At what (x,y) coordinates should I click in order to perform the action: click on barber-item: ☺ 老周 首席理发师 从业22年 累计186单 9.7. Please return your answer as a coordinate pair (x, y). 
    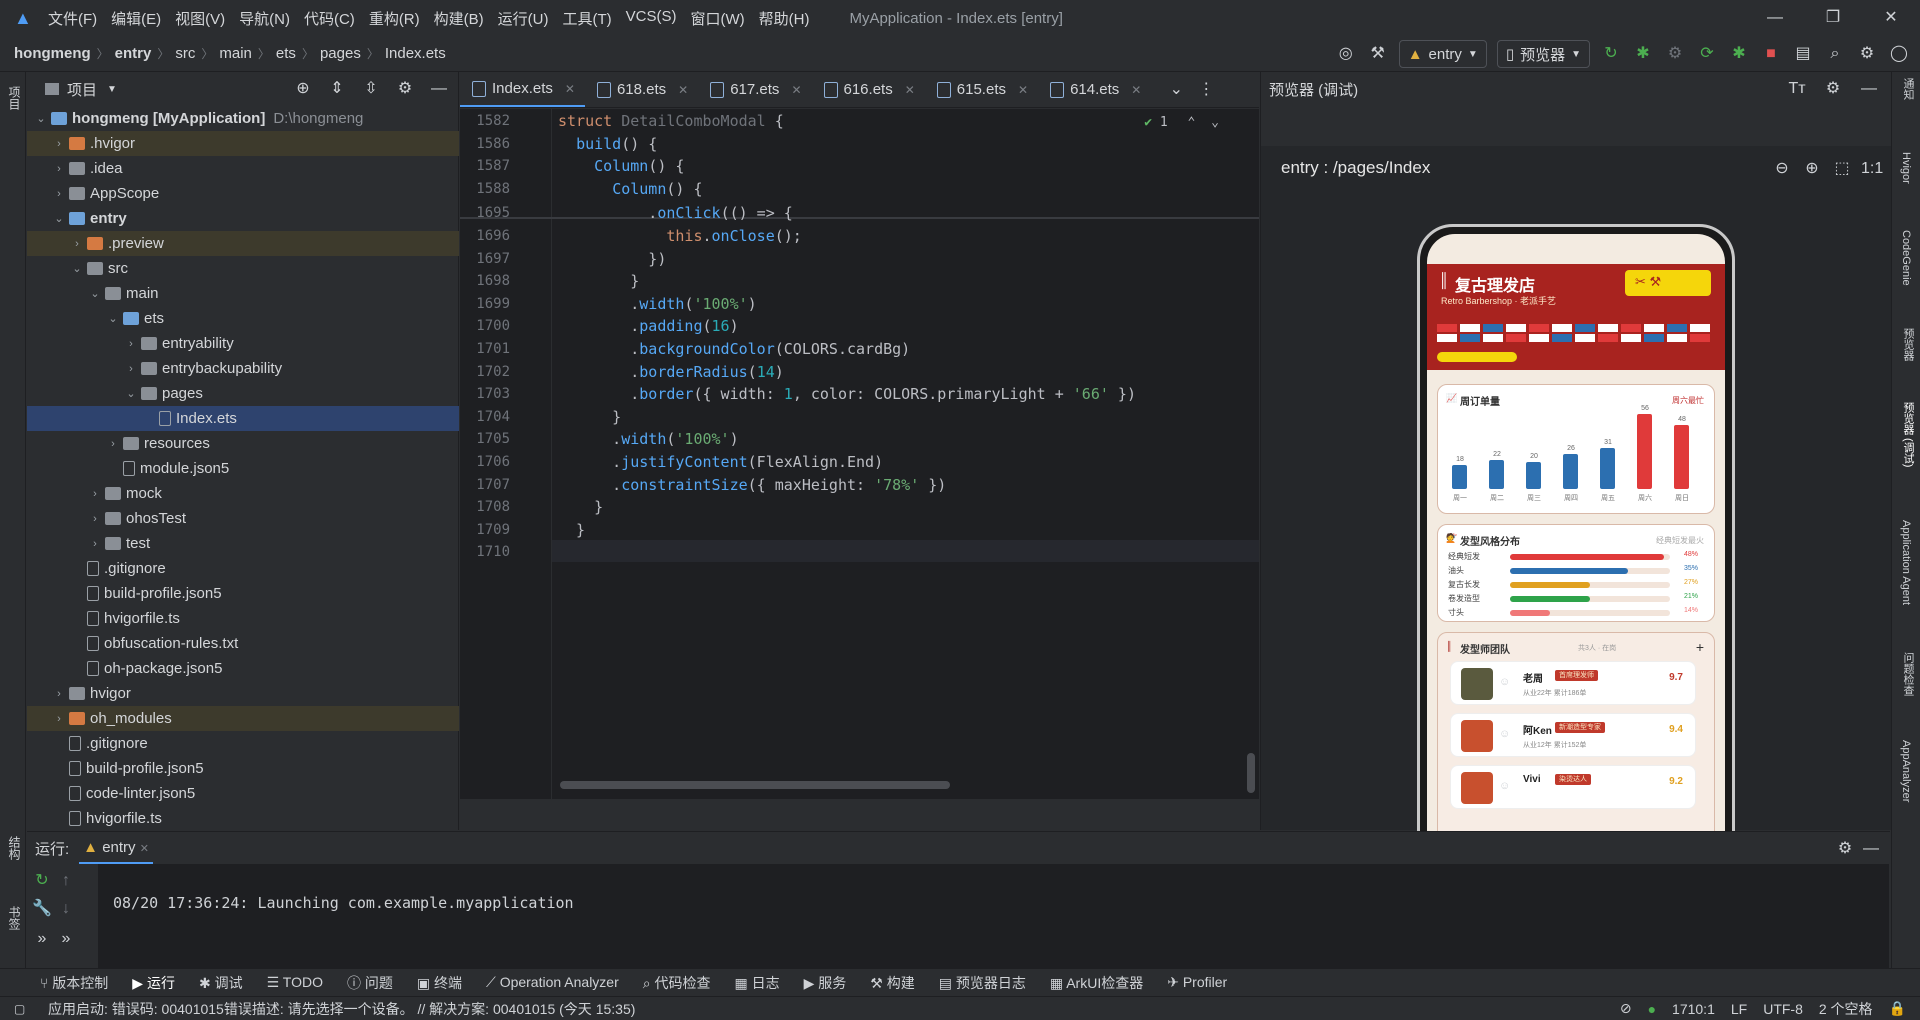
    Looking at the image, I should click on (1573, 683).